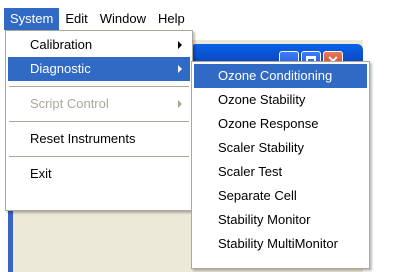 Image resolution: width=401 pixels, height=272 pixels. Describe the element at coordinates (280, 196) in the screenshot. I see `menu-item-separate-cell: Separate Cell` at that location.